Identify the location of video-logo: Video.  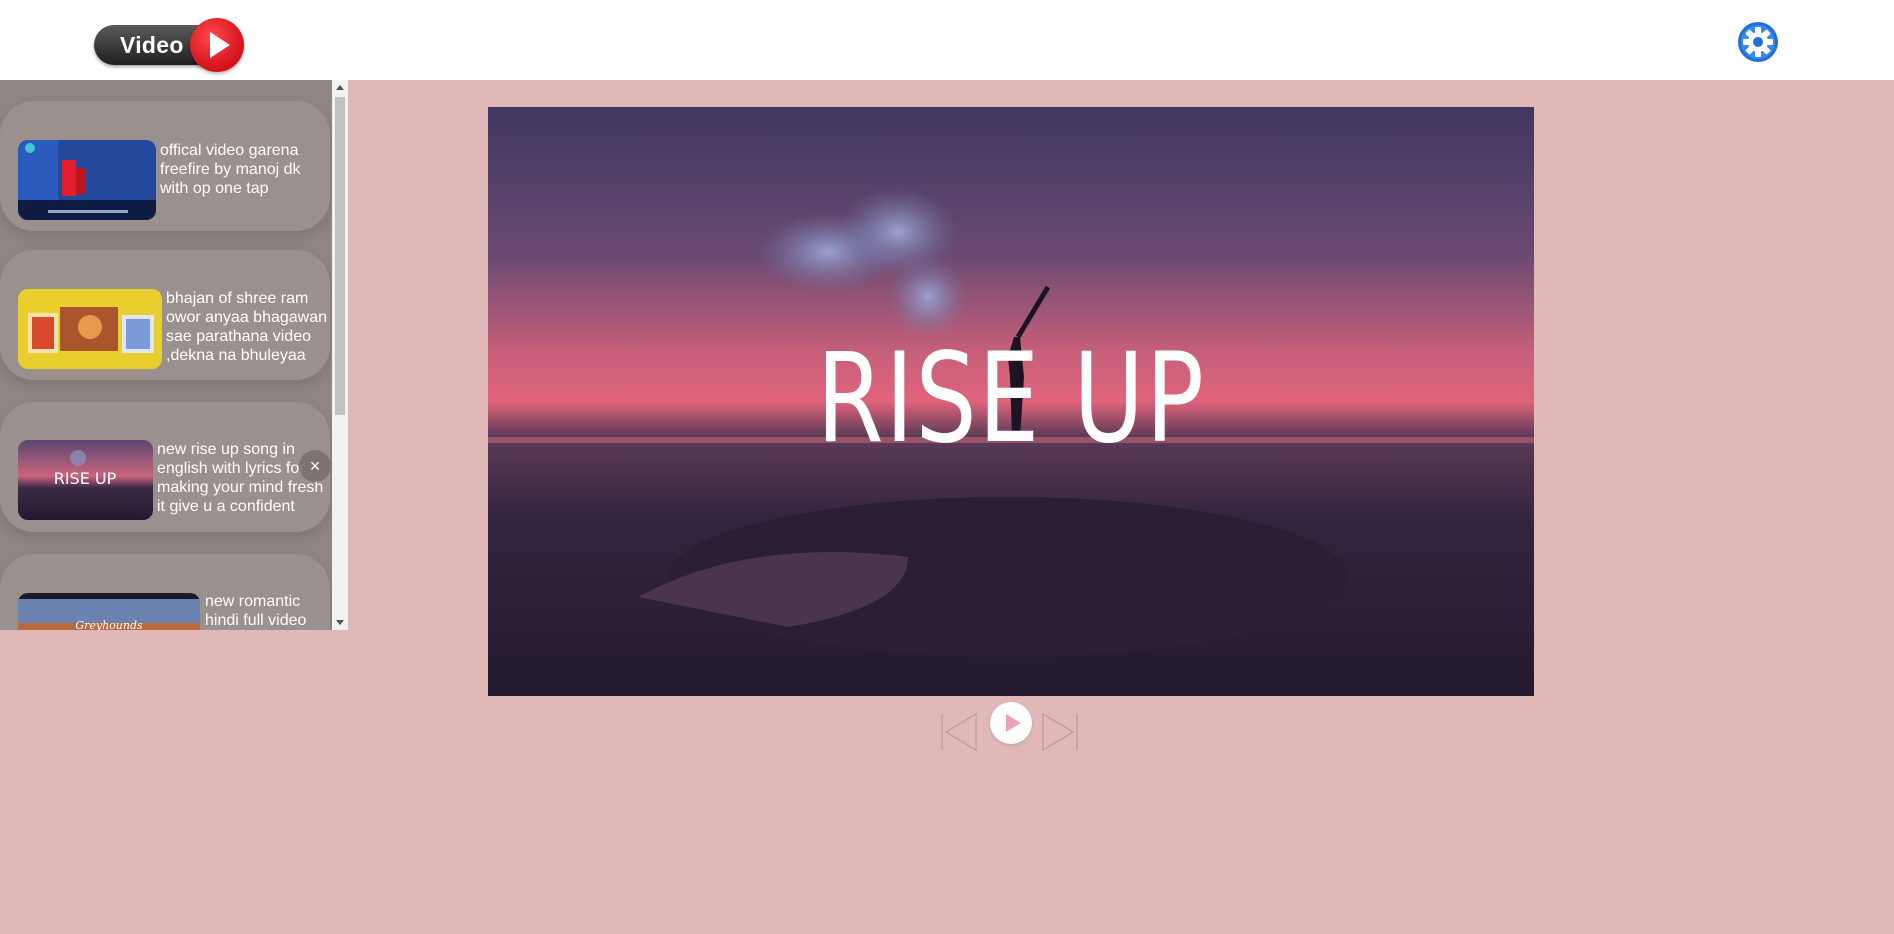
(170, 45).